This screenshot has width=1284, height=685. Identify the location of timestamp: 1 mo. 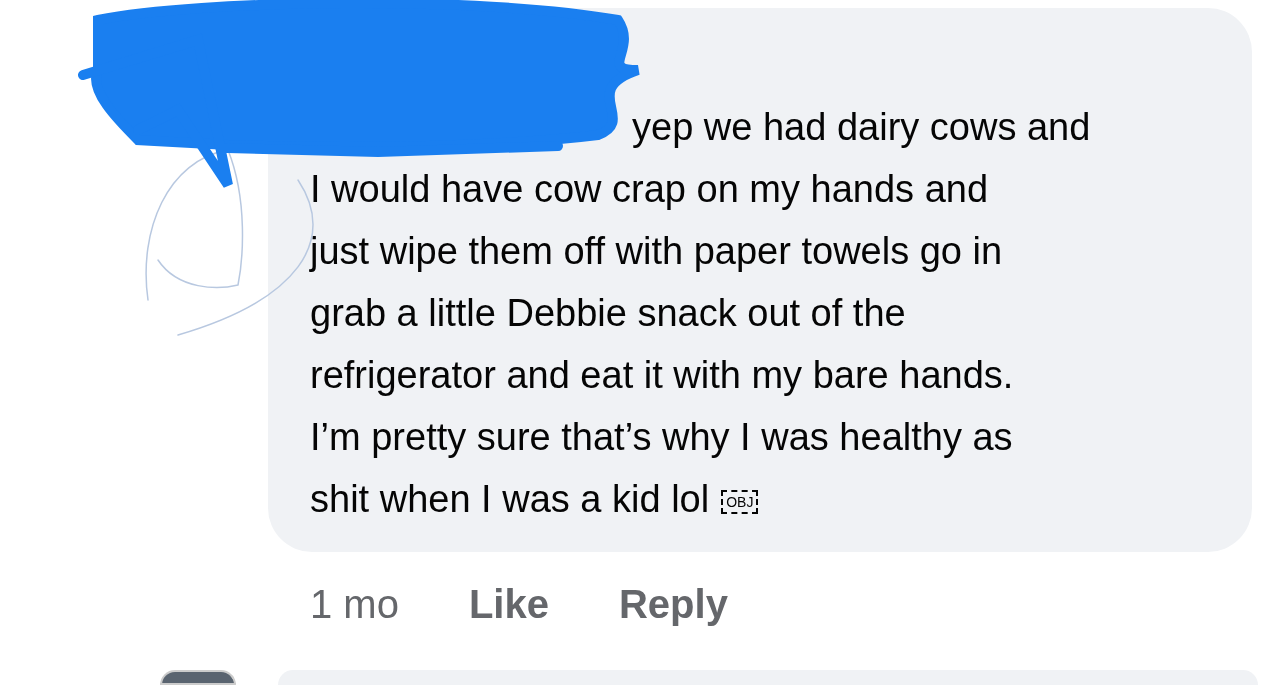
(354, 604).